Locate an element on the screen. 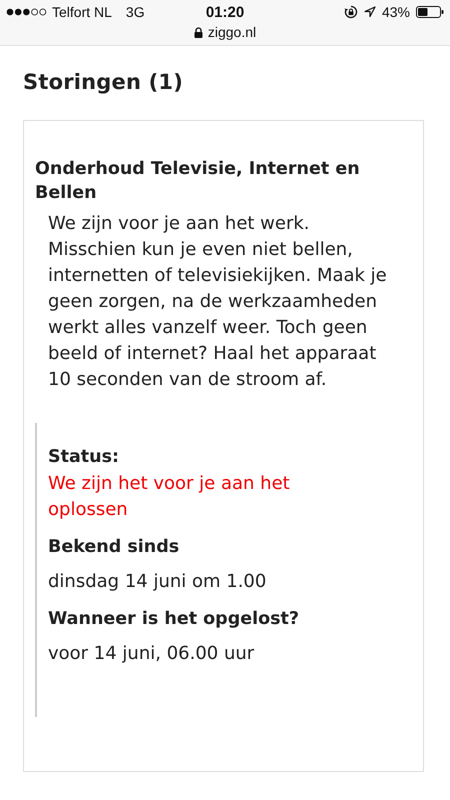 This screenshot has height=800, width=450. lock-icon is located at coordinates (198, 32).